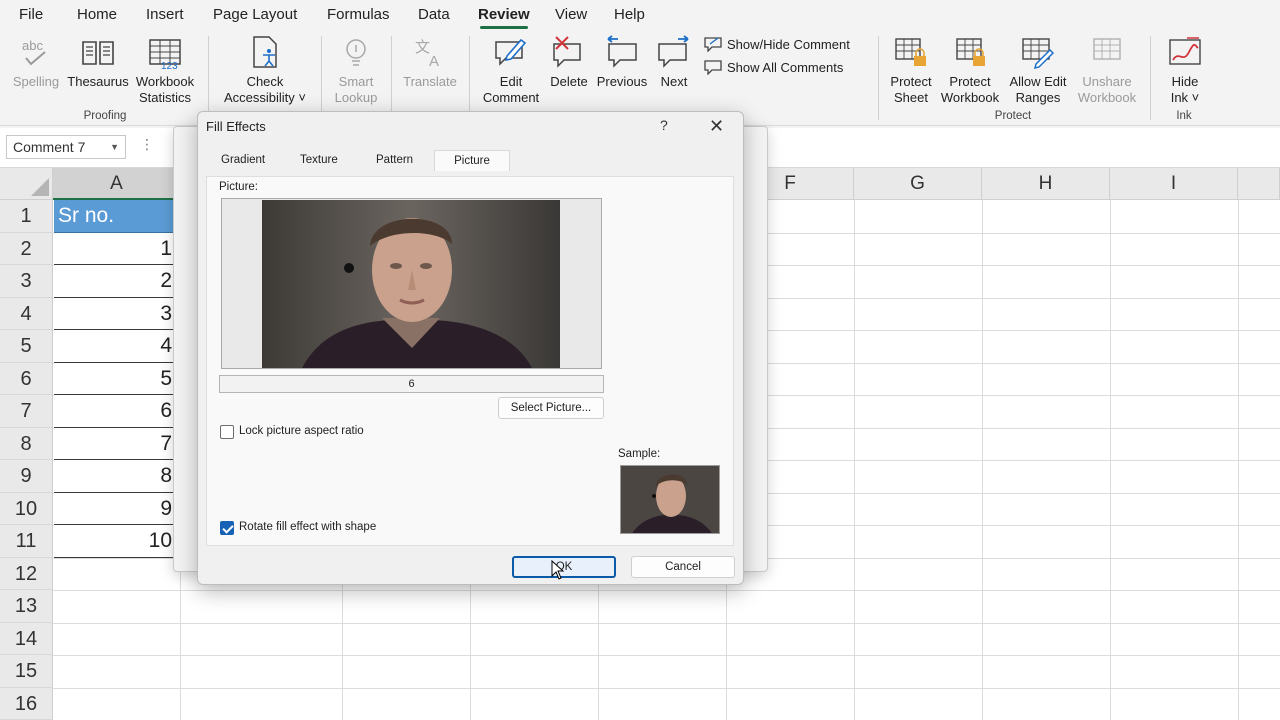 Image resolution: width=1280 pixels, height=720 pixels. Describe the element at coordinates (308, 527) in the screenshot. I see `rotate-fill-label: Rotate fill effect with shape` at that location.